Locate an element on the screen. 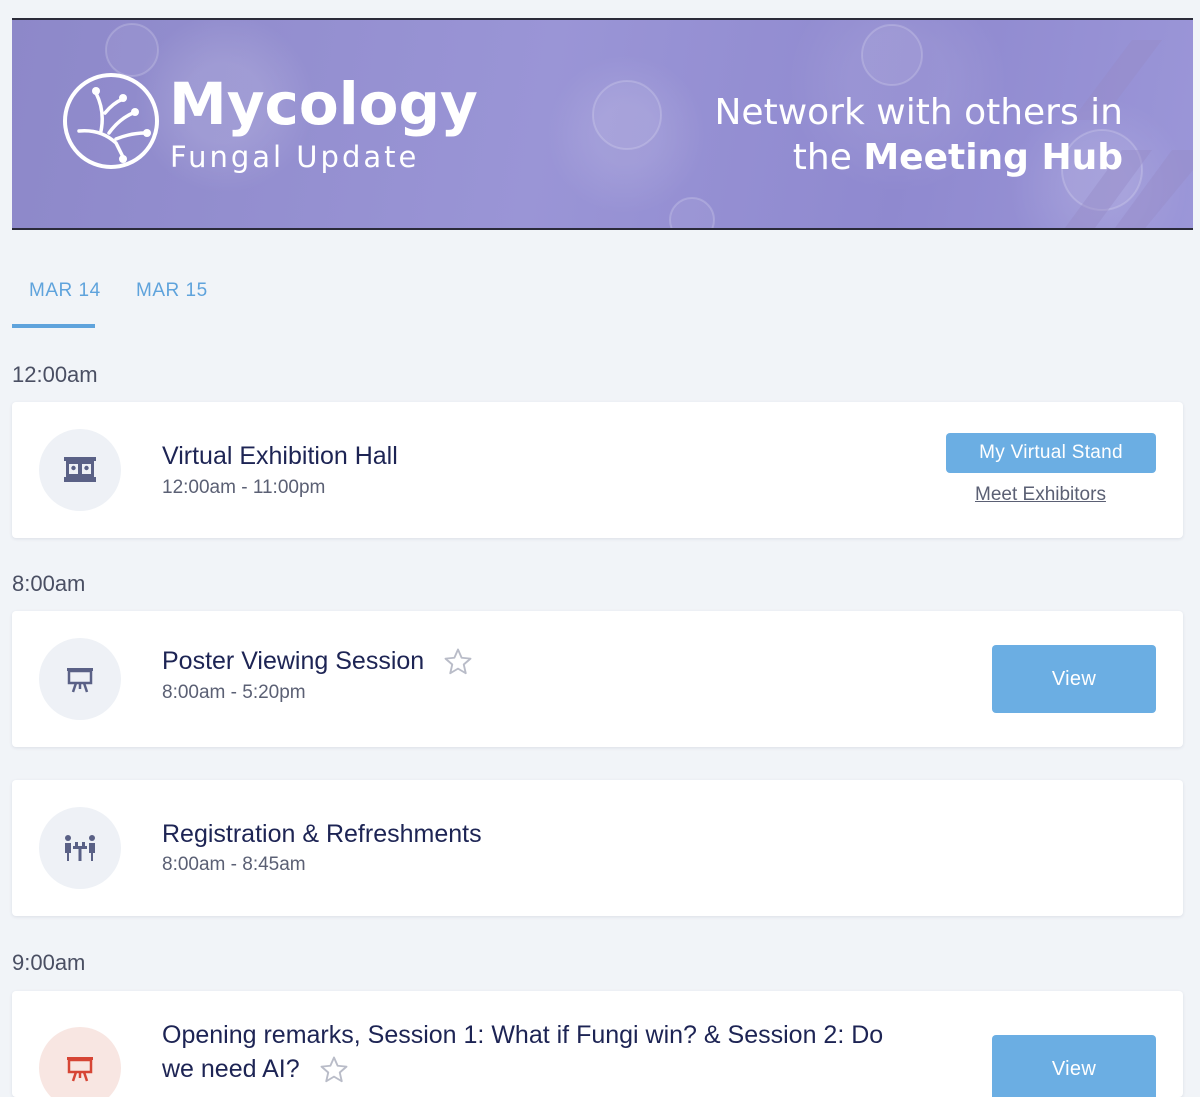  time-heading-1200am: 12:00am is located at coordinates (55, 374).